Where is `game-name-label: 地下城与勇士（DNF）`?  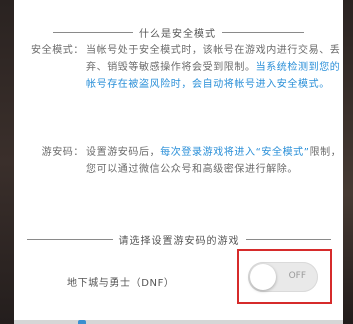 game-name-label: 地下城与勇士（DNF） is located at coordinates (121, 283).